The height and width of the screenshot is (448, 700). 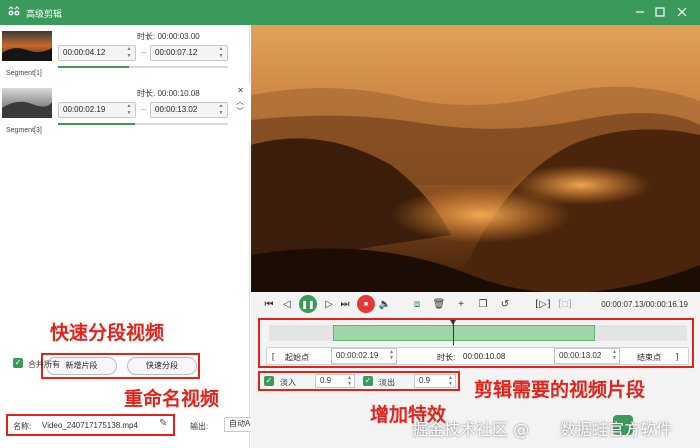 I want to click on segment-start-field: 00:00:04.12 ▲ ▼, so click(x=97, y=53).